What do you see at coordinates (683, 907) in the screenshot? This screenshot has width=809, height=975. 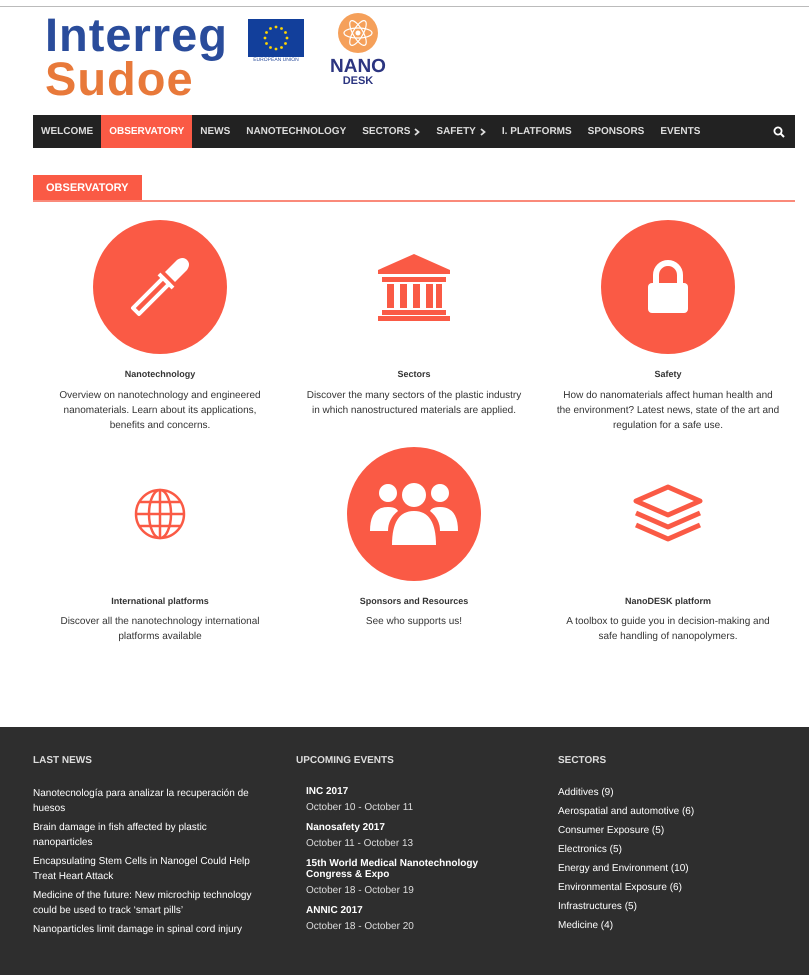 I see `sector-link: Infrastructures (5)` at bounding box center [683, 907].